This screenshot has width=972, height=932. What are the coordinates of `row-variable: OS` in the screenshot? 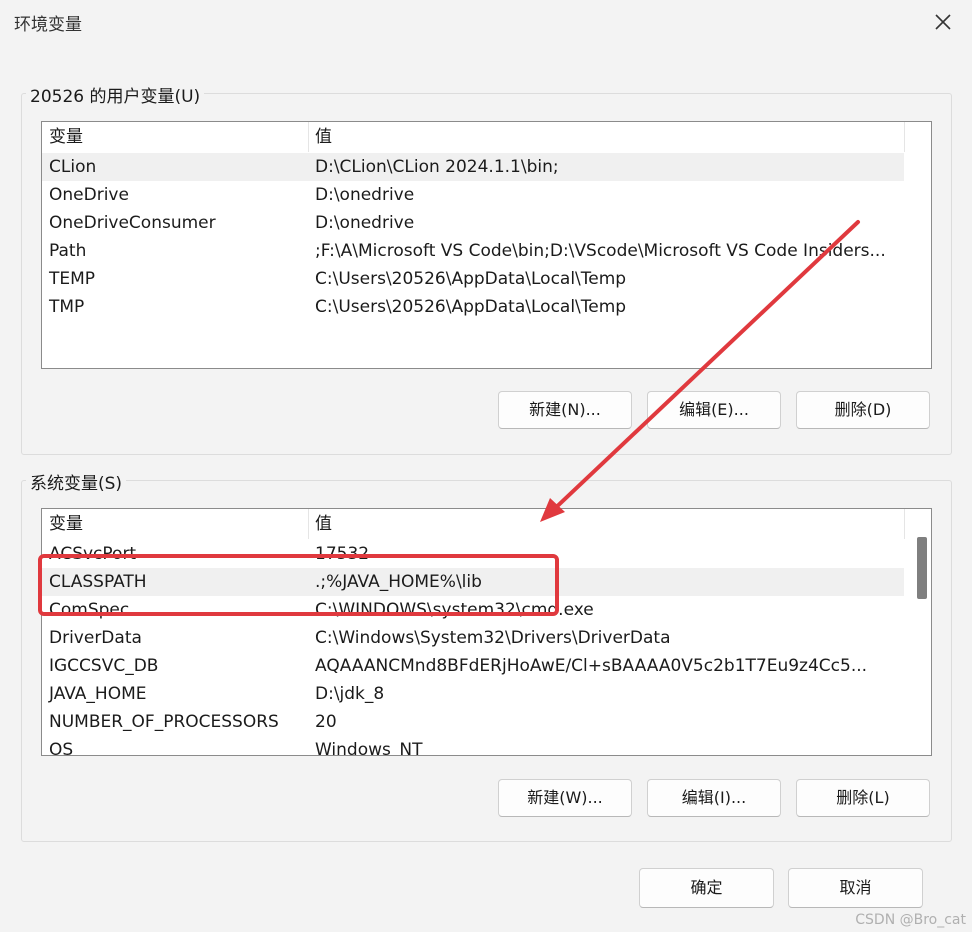 It's located at (61, 748).